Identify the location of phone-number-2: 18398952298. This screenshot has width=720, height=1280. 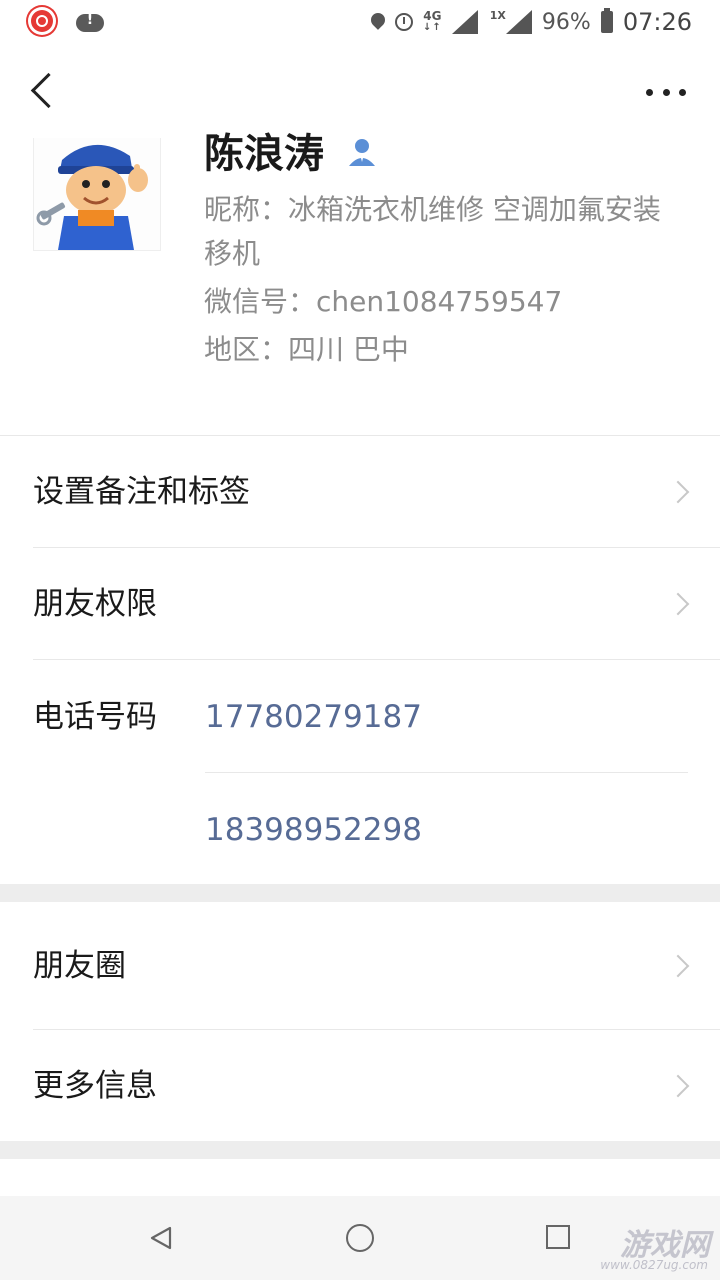
(313, 830).